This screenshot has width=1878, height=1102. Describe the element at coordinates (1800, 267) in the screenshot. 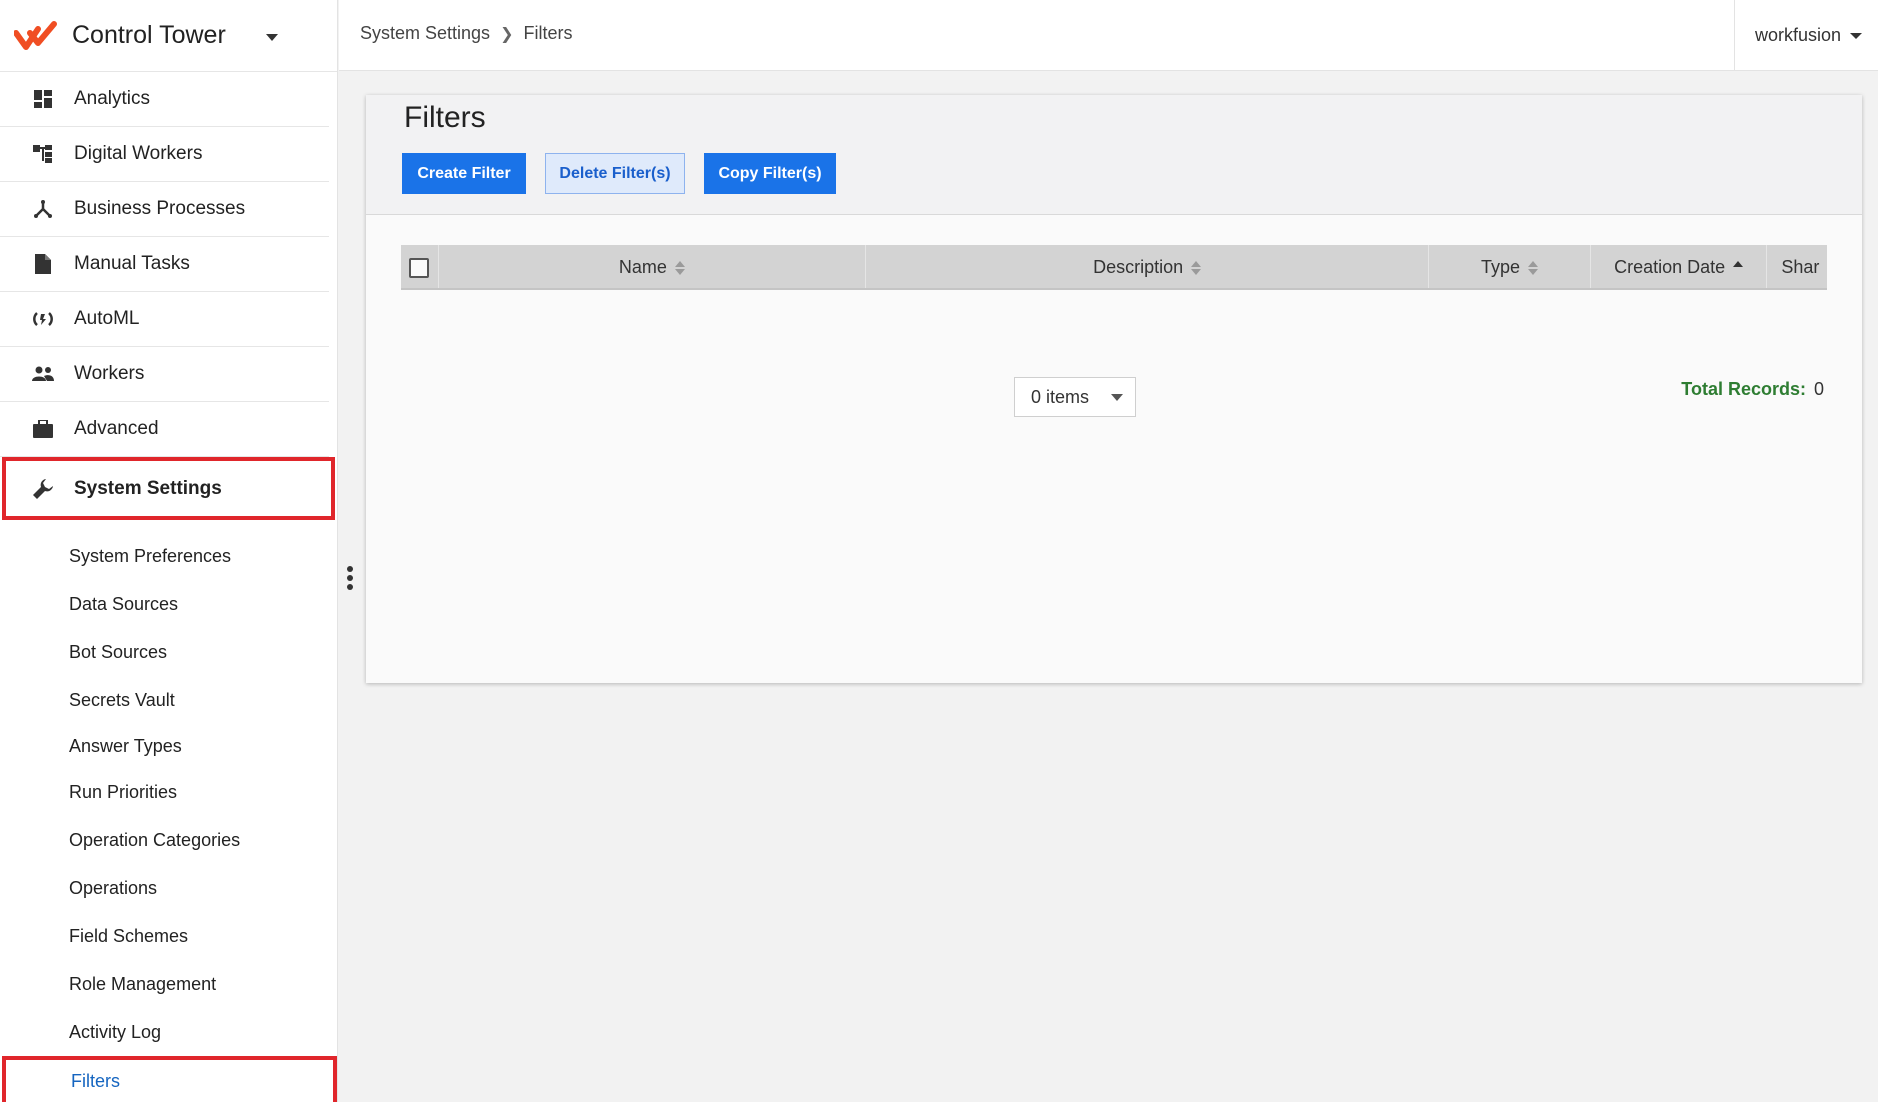

I see `column-label: Shar` at that location.